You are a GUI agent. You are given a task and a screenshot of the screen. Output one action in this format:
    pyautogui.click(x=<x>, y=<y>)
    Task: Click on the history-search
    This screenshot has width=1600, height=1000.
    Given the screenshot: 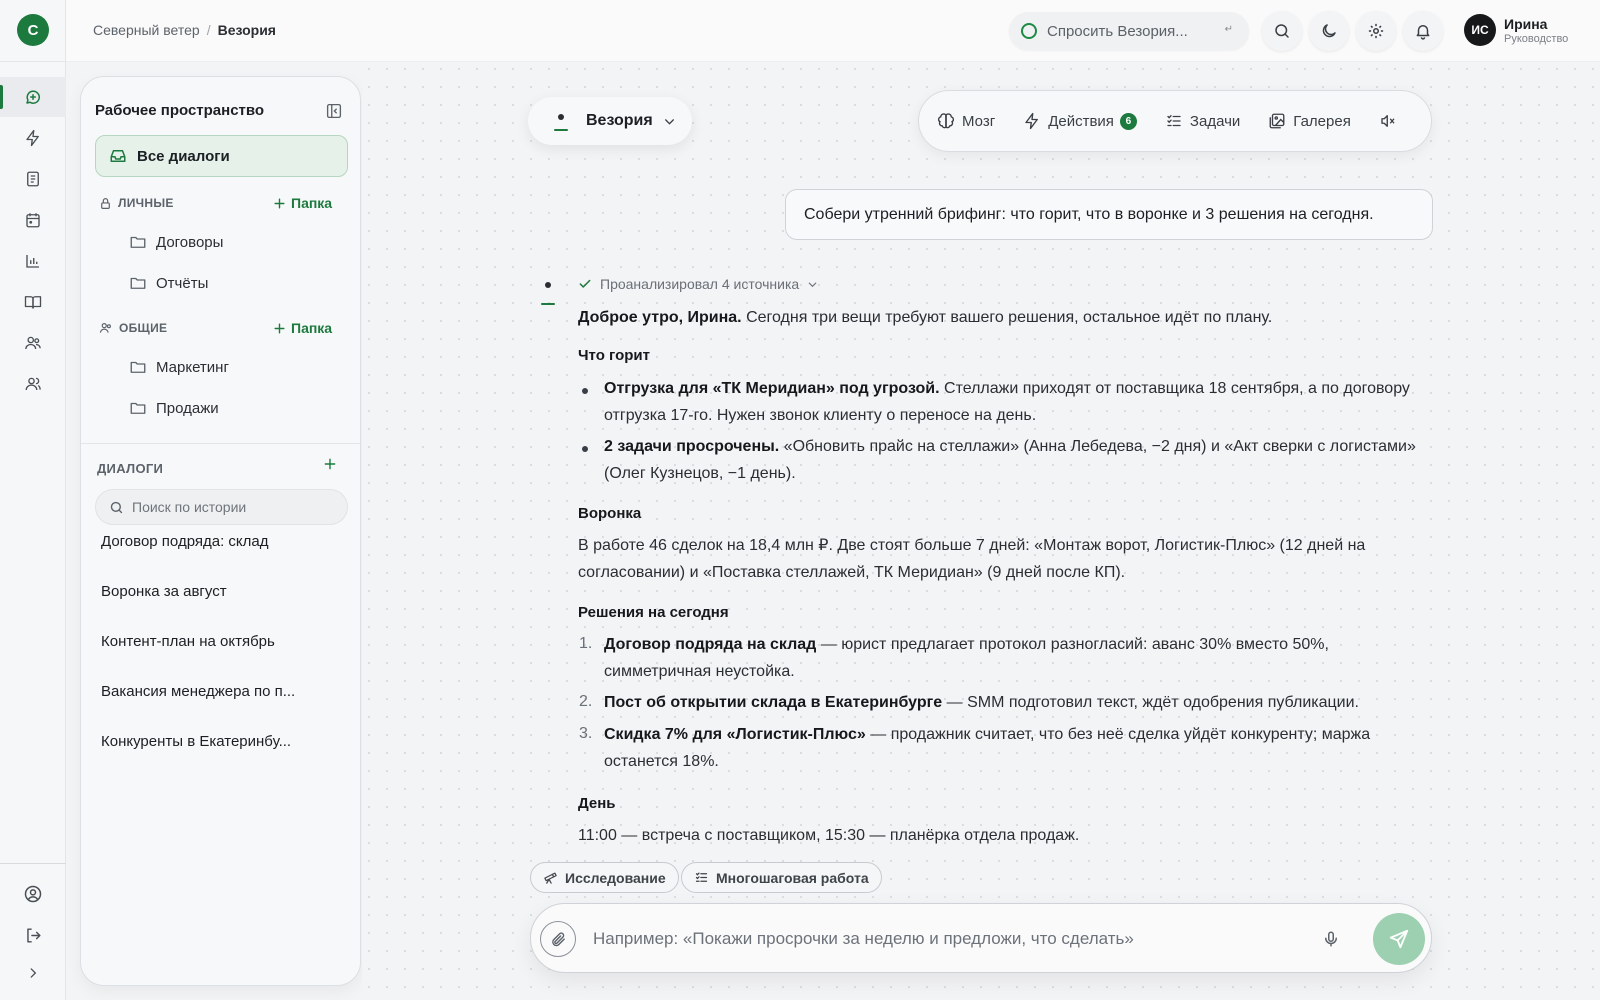 What is the action you would take?
    pyautogui.click(x=221, y=507)
    